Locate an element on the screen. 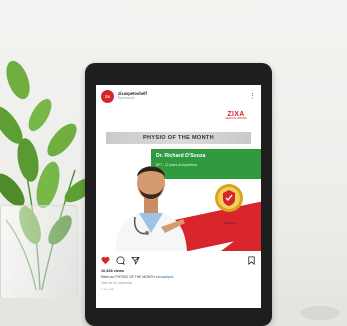 The image size is (347, 326). avatar: ZX is located at coordinates (107, 96).